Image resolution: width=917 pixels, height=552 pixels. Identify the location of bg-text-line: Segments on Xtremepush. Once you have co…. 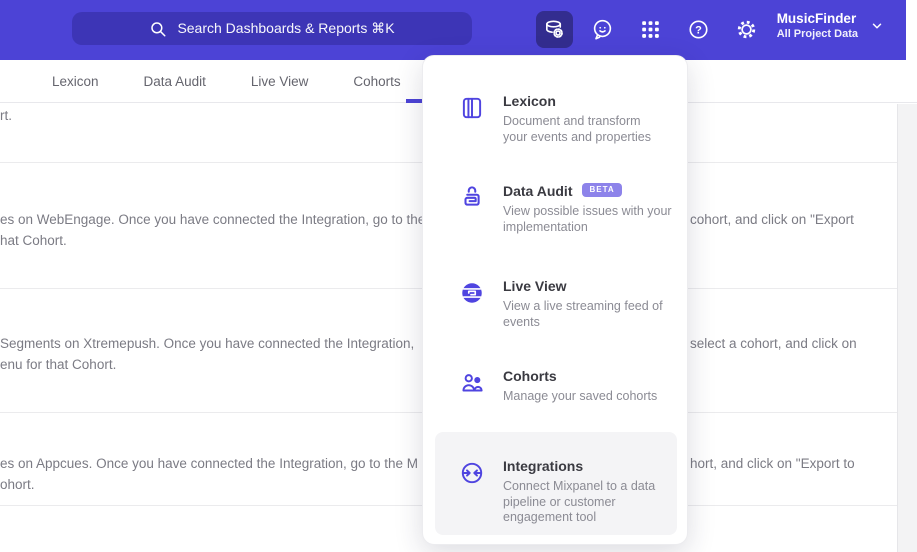
(207, 343).